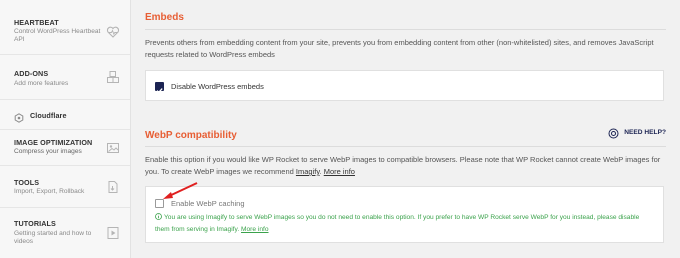 The height and width of the screenshot is (258, 680). Describe the element at coordinates (158, 216) in the screenshot. I see `info-icon` at that location.